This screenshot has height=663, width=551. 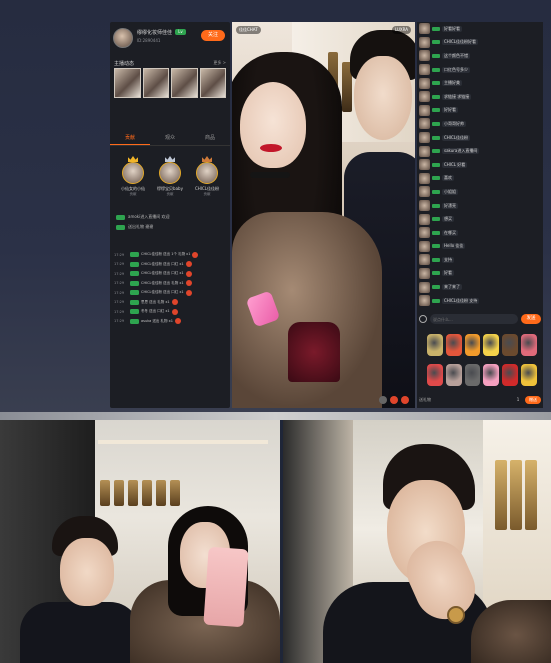 What do you see at coordinates (401, 30) in the screenshot?
I see `stream-tag-right: LUXRA` at bounding box center [401, 30].